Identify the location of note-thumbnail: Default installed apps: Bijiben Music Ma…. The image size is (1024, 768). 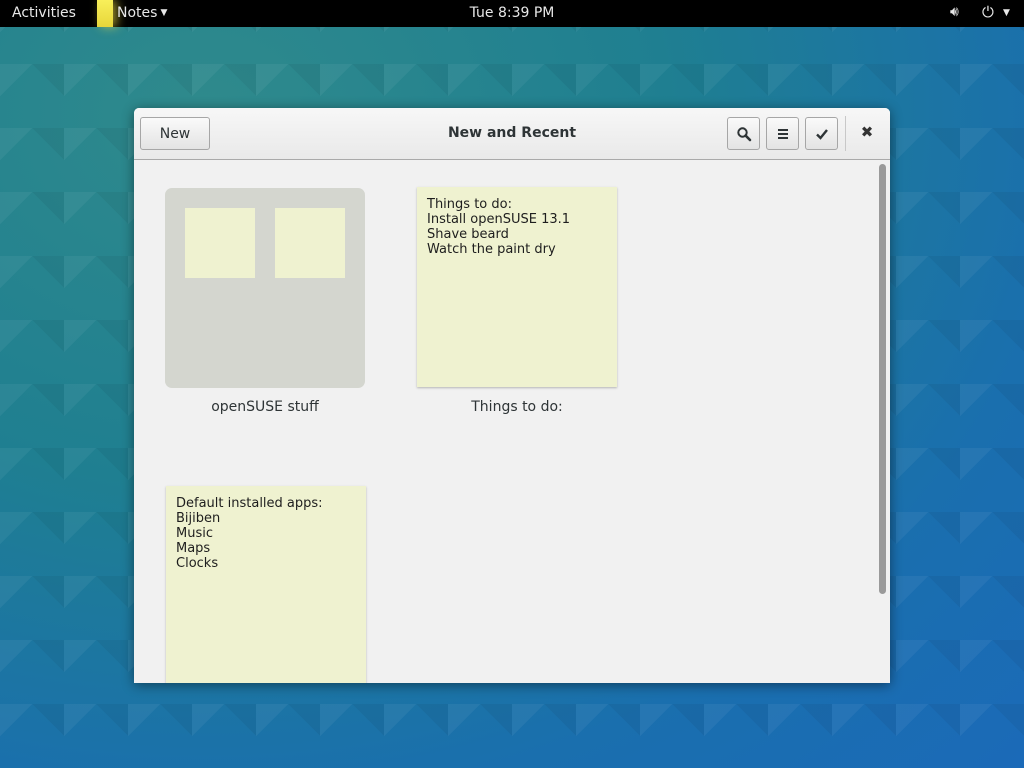
(266, 584).